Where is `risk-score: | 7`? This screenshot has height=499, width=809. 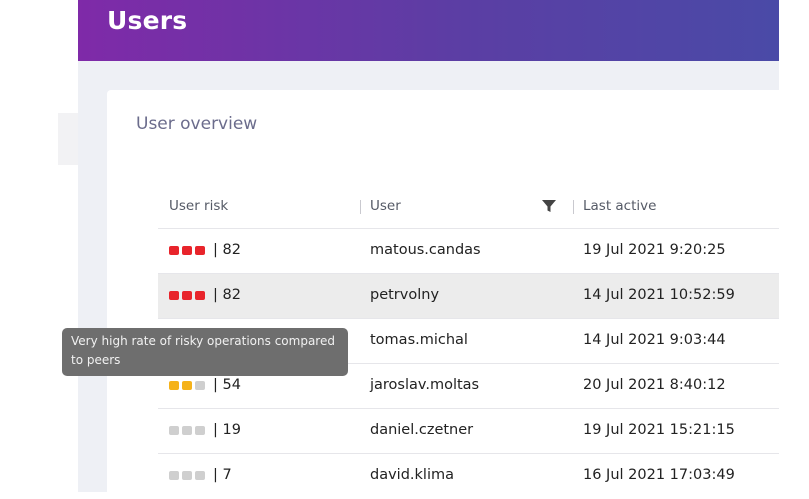 risk-score: | 7 is located at coordinates (222, 475).